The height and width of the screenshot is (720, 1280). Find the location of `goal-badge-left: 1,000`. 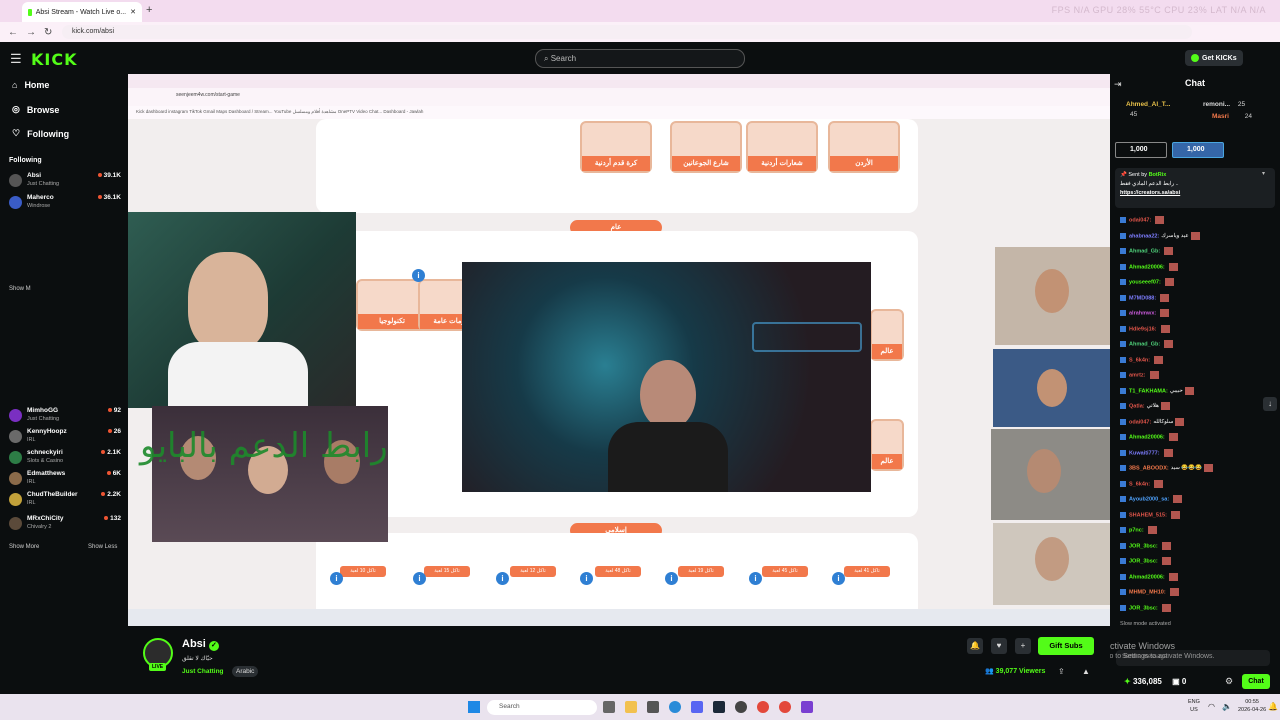

goal-badge-left: 1,000 is located at coordinates (1141, 150).